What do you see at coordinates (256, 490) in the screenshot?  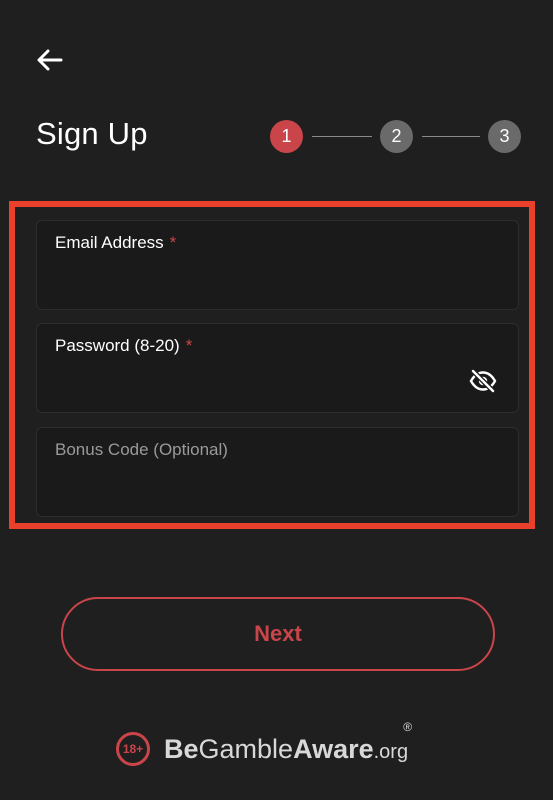 I see `bonus-code-input` at bounding box center [256, 490].